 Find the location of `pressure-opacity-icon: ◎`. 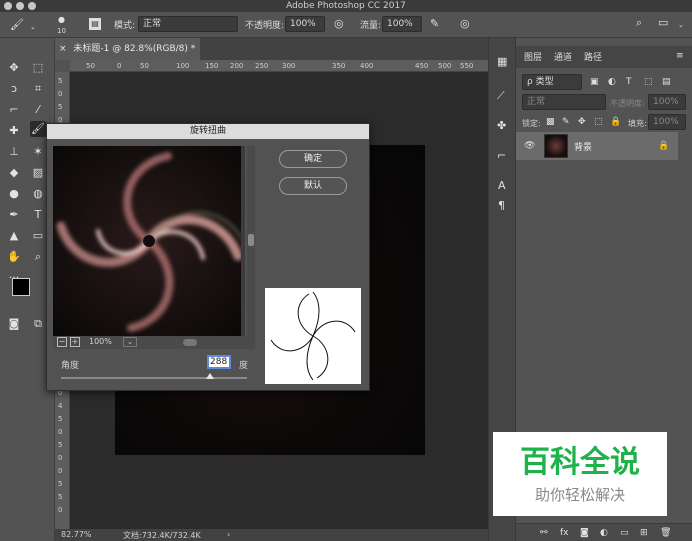

pressure-opacity-icon: ◎ is located at coordinates (339, 24).